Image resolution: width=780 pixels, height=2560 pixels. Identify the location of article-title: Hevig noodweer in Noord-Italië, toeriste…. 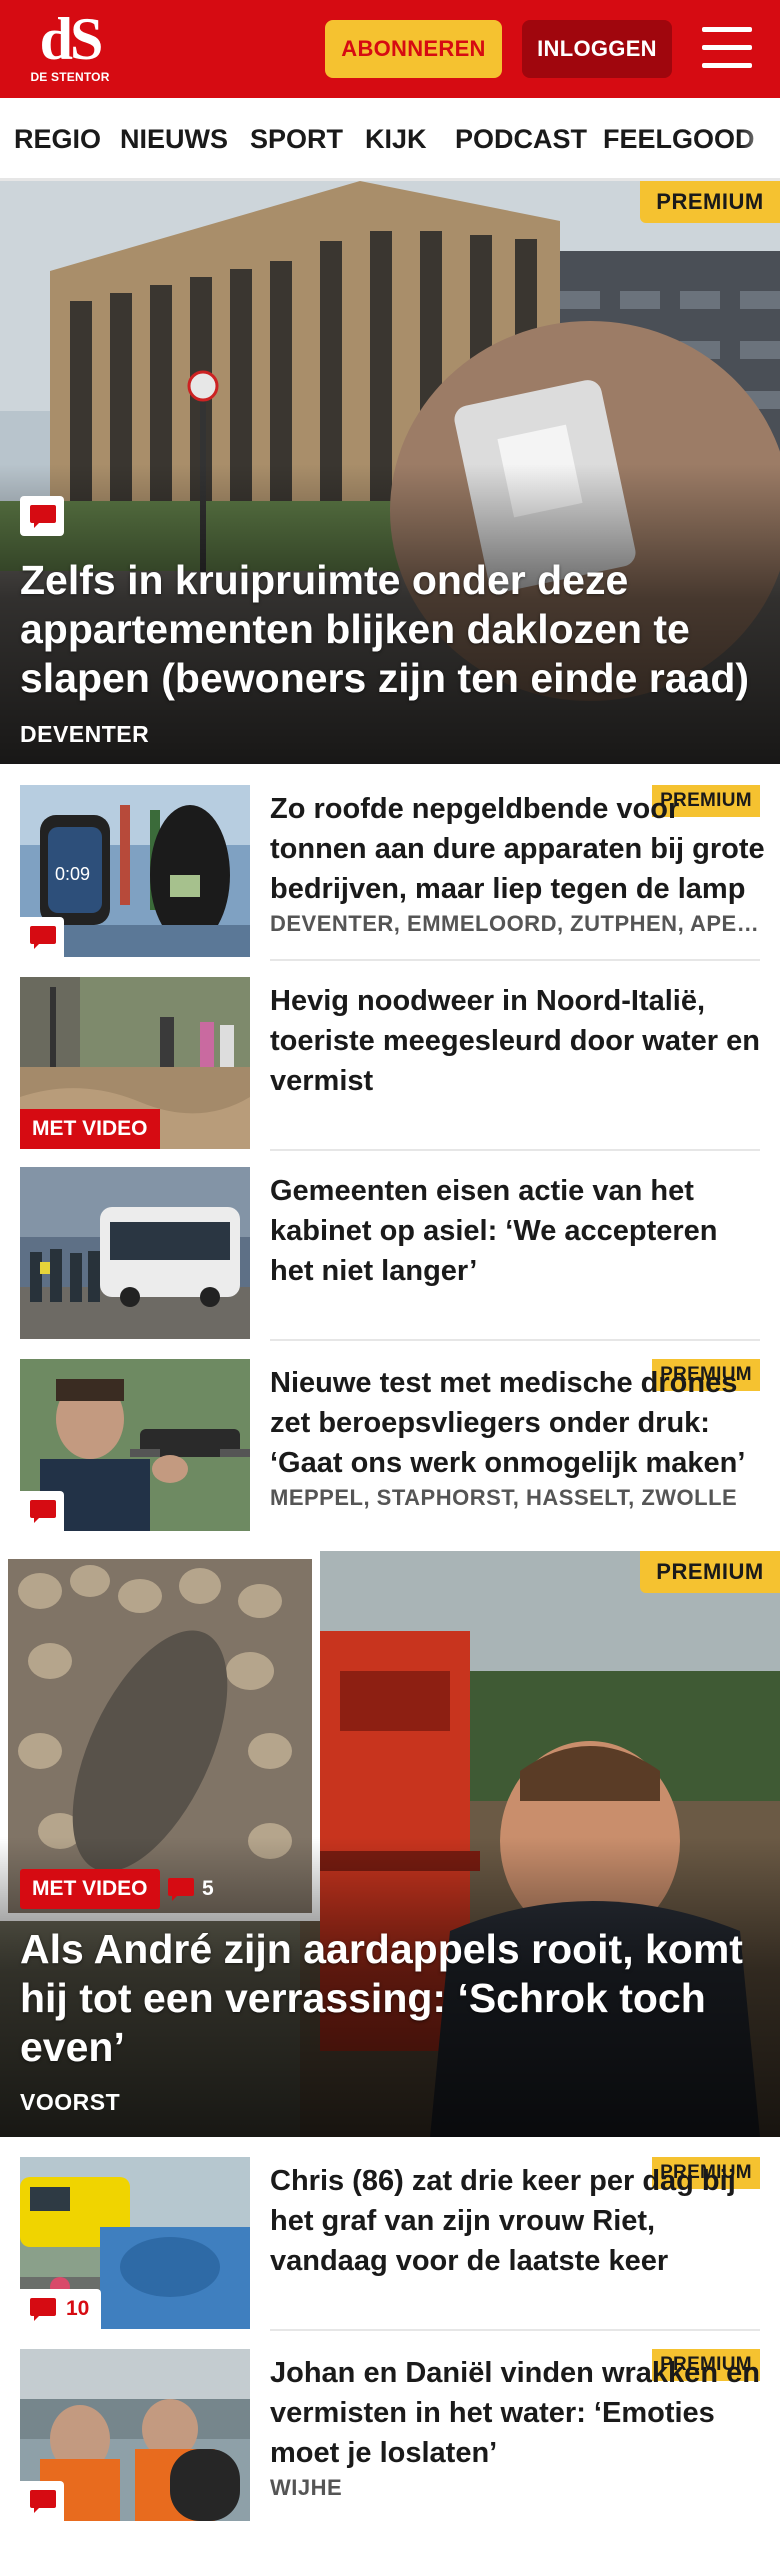
(517, 1041).